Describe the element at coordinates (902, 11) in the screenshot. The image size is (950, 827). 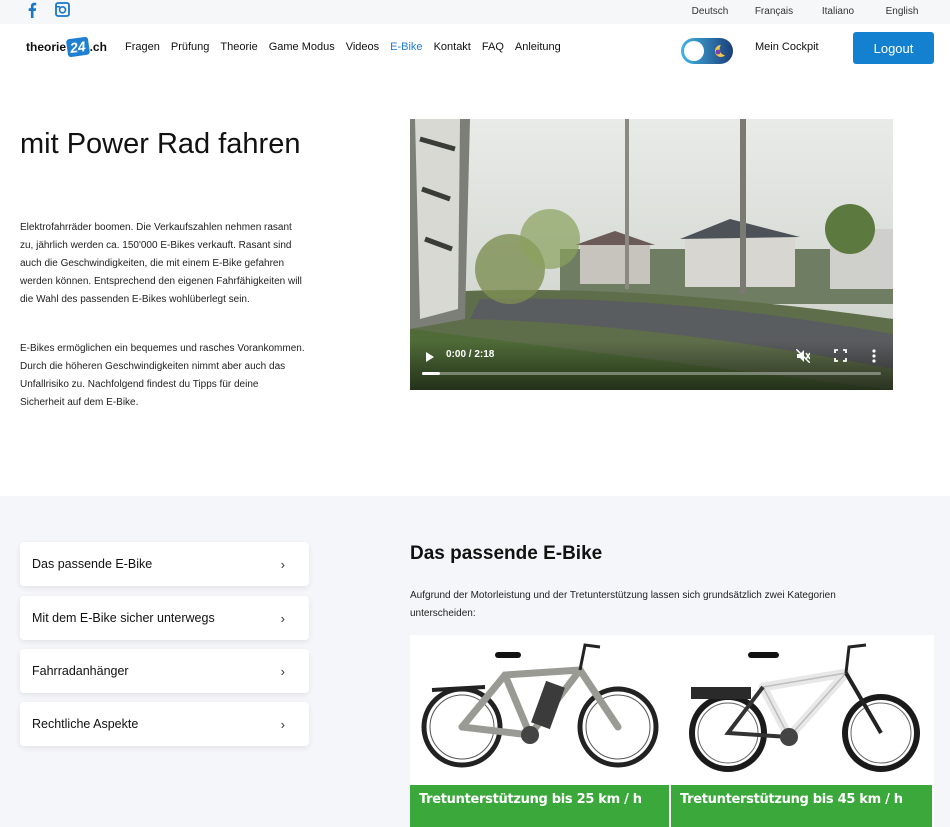
I see `lang-english: English` at that location.